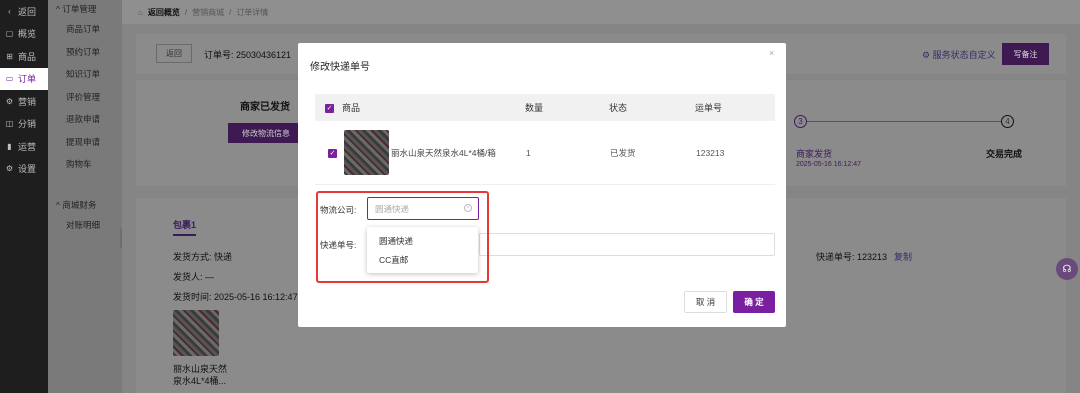 The width and height of the screenshot is (1080, 393). Describe the element at coordinates (85, 29) in the screenshot. I see `submenu-item-goods-orders: 商品订单` at that location.